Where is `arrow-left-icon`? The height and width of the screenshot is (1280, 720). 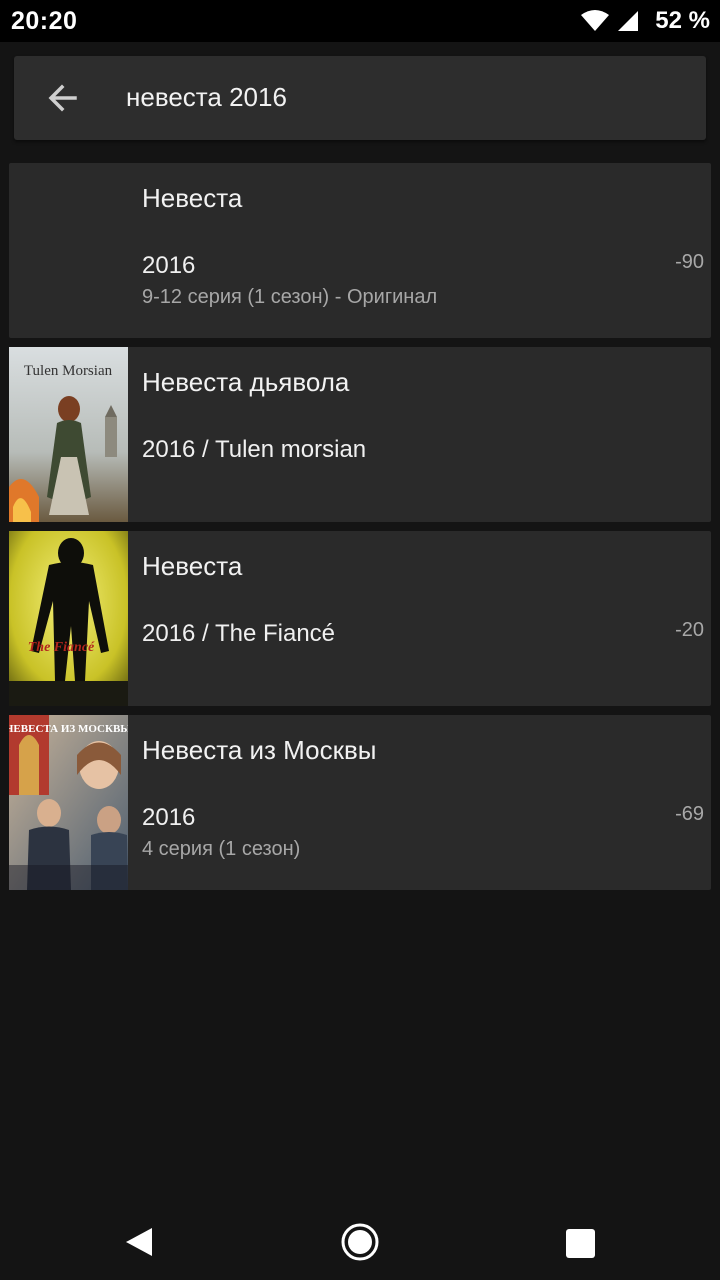
arrow-left-icon is located at coordinates (62, 98).